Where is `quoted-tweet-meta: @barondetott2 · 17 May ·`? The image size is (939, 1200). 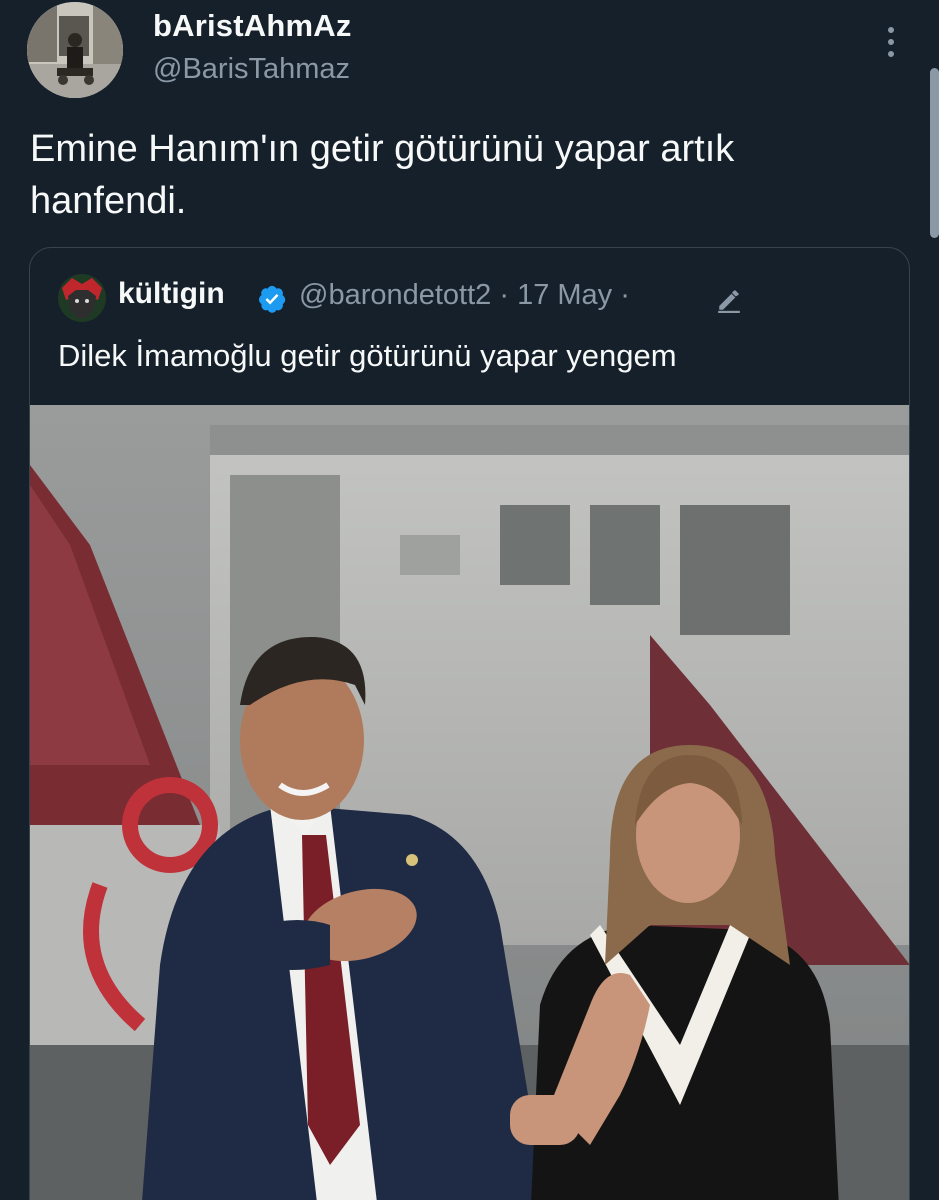
quoted-tweet-meta: @barondetott2 · 17 May · is located at coordinates (464, 295).